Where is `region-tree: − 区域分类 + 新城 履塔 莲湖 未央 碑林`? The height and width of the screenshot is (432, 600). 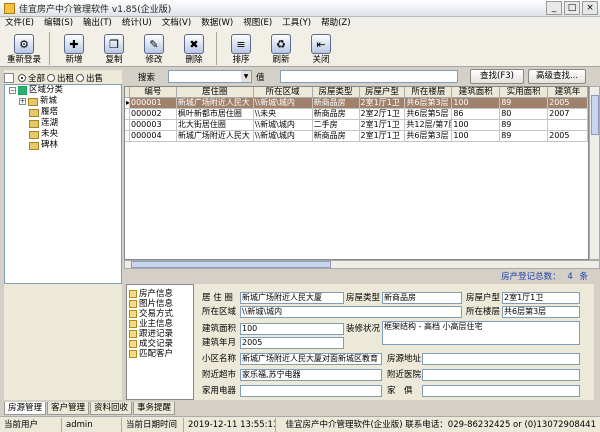 region-tree: − 区域分类 + 新城 履塔 莲湖 未央 碑林 is located at coordinates (63, 184).